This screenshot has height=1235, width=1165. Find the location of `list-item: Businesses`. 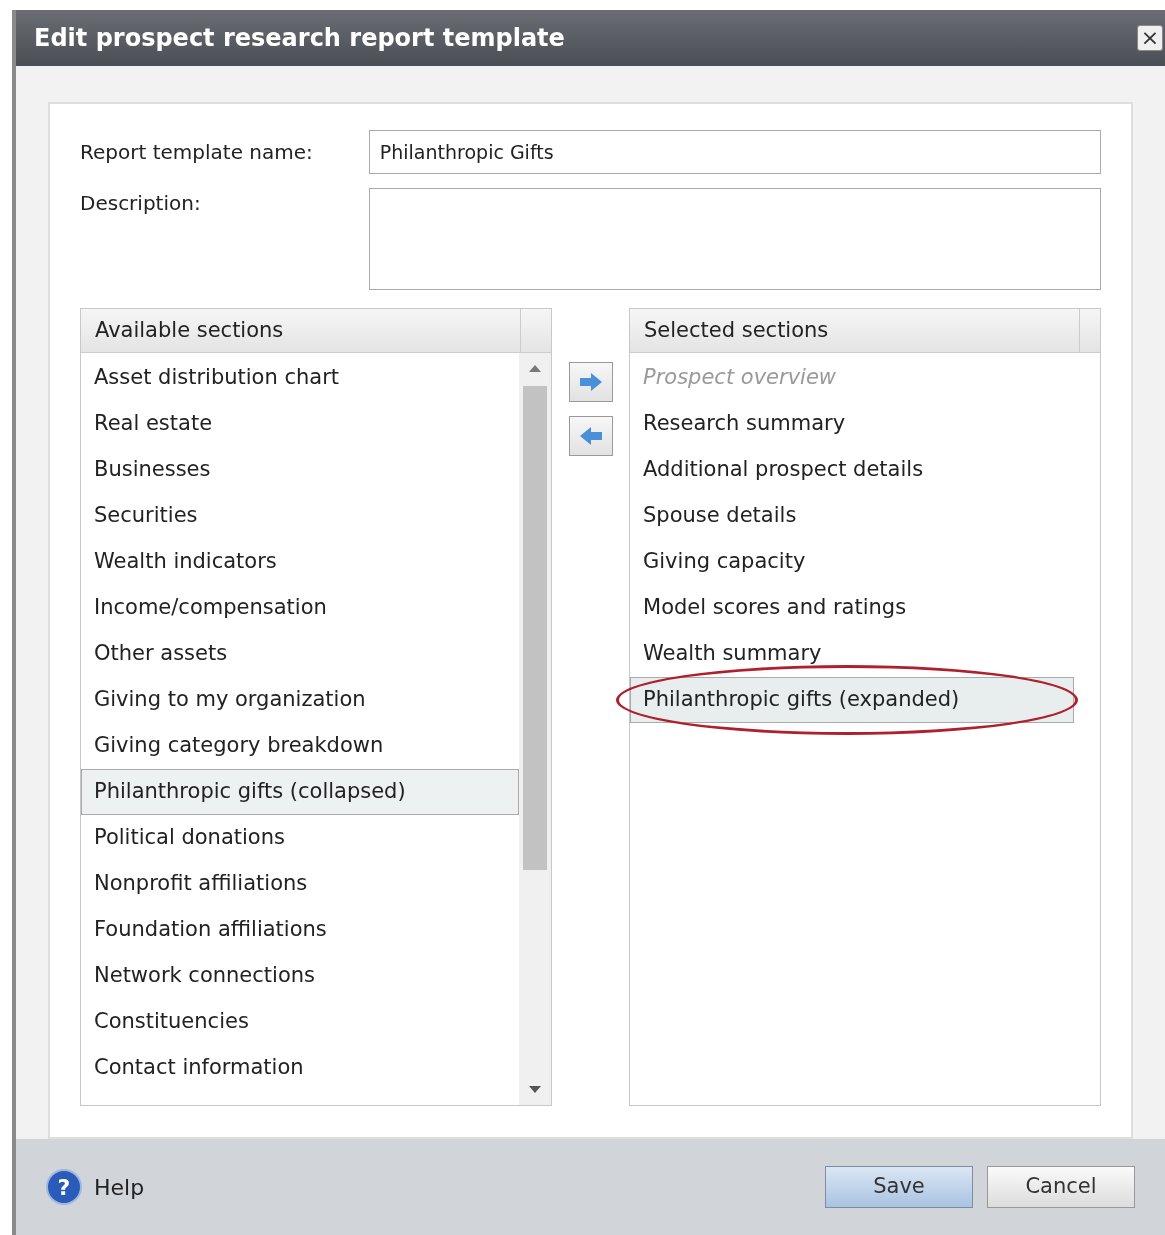

list-item: Businesses is located at coordinates (300, 470).